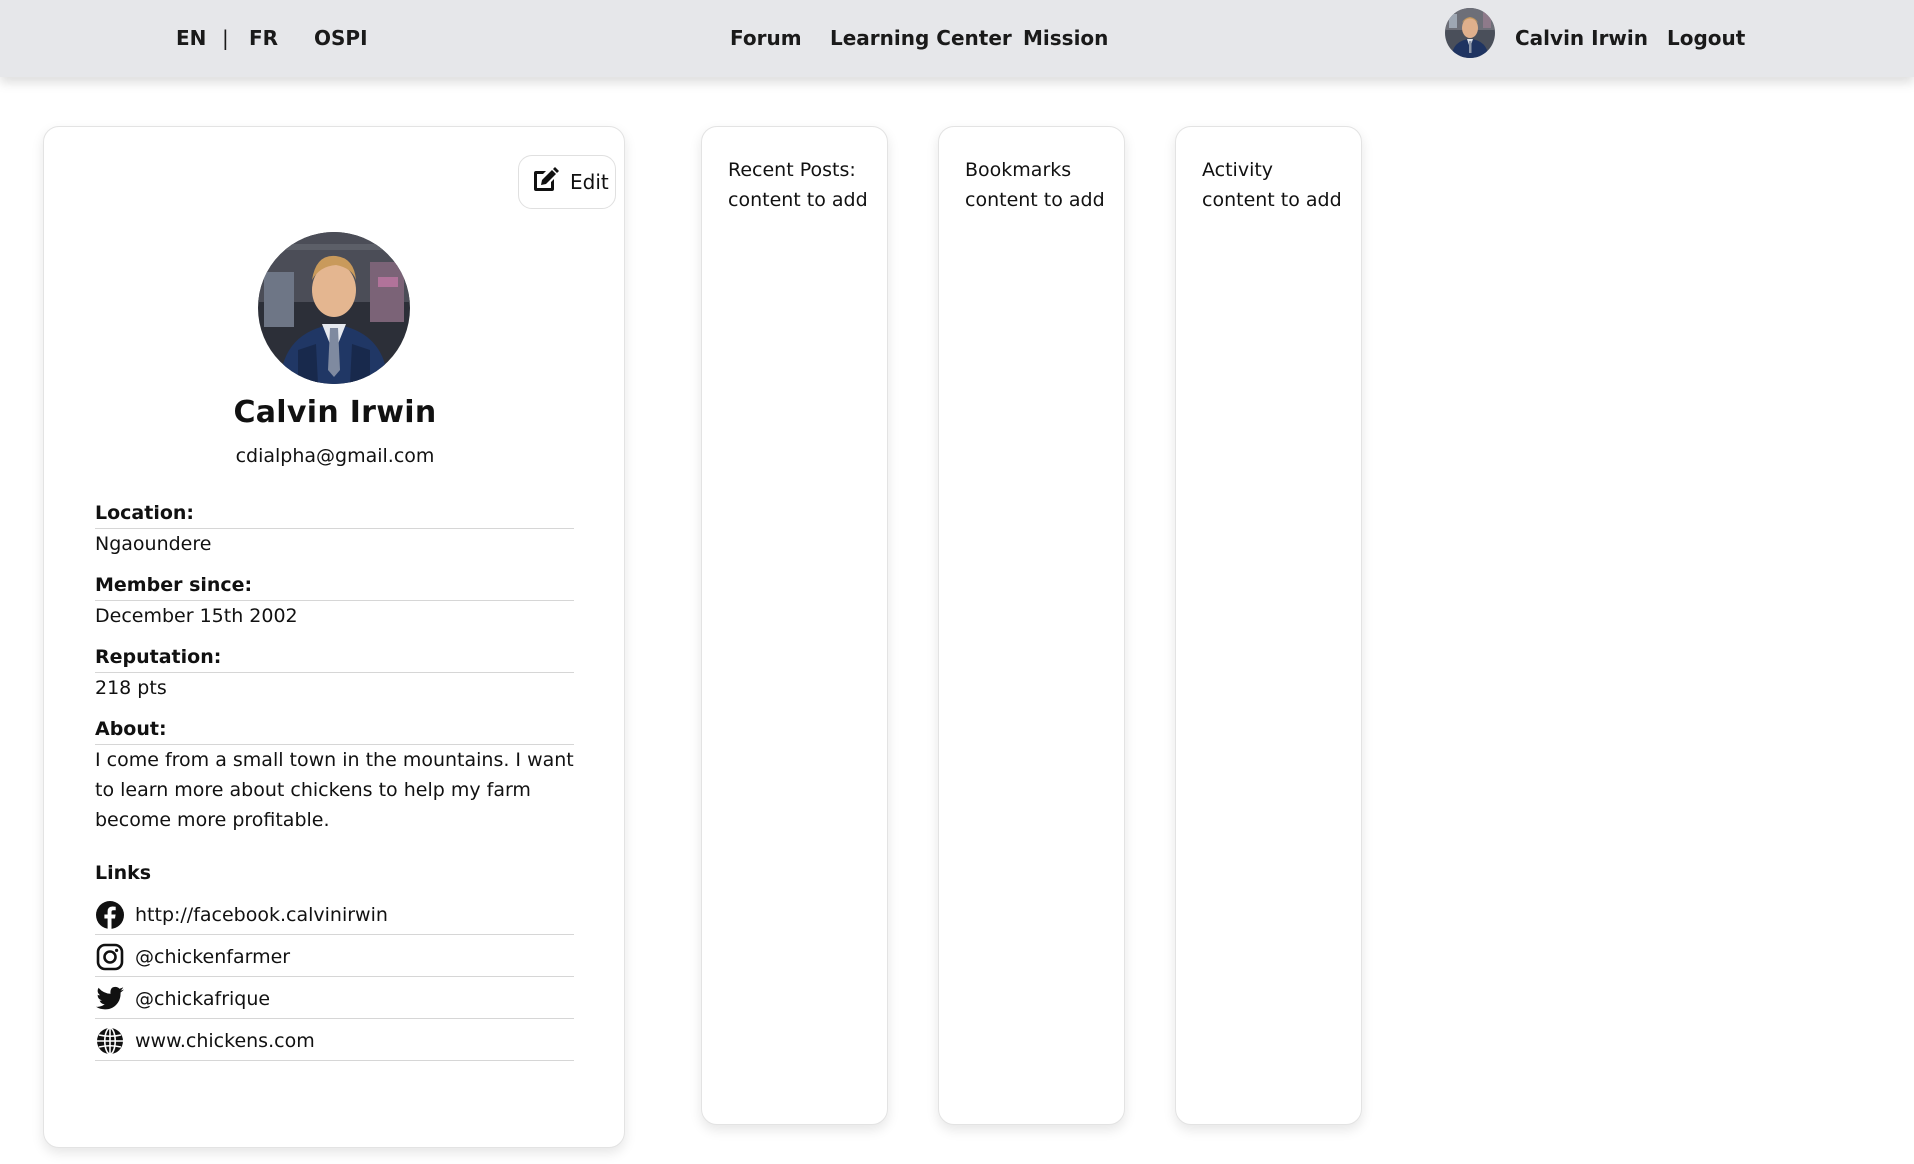 This screenshot has height=1164, width=1914. What do you see at coordinates (203, 998) in the screenshot?
I see `link-twitter-text: @chickafrique` at bounding box center [203, 998].